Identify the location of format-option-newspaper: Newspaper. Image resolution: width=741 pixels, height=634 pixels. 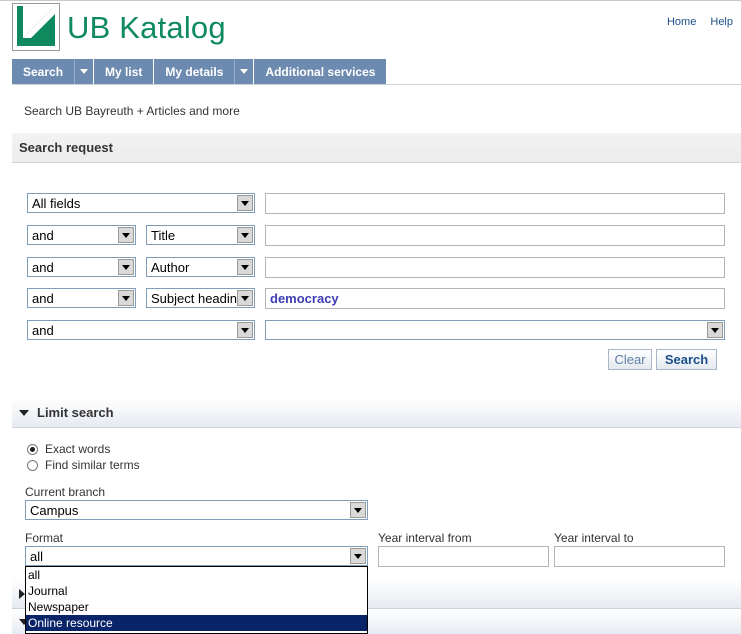
(196, 607).